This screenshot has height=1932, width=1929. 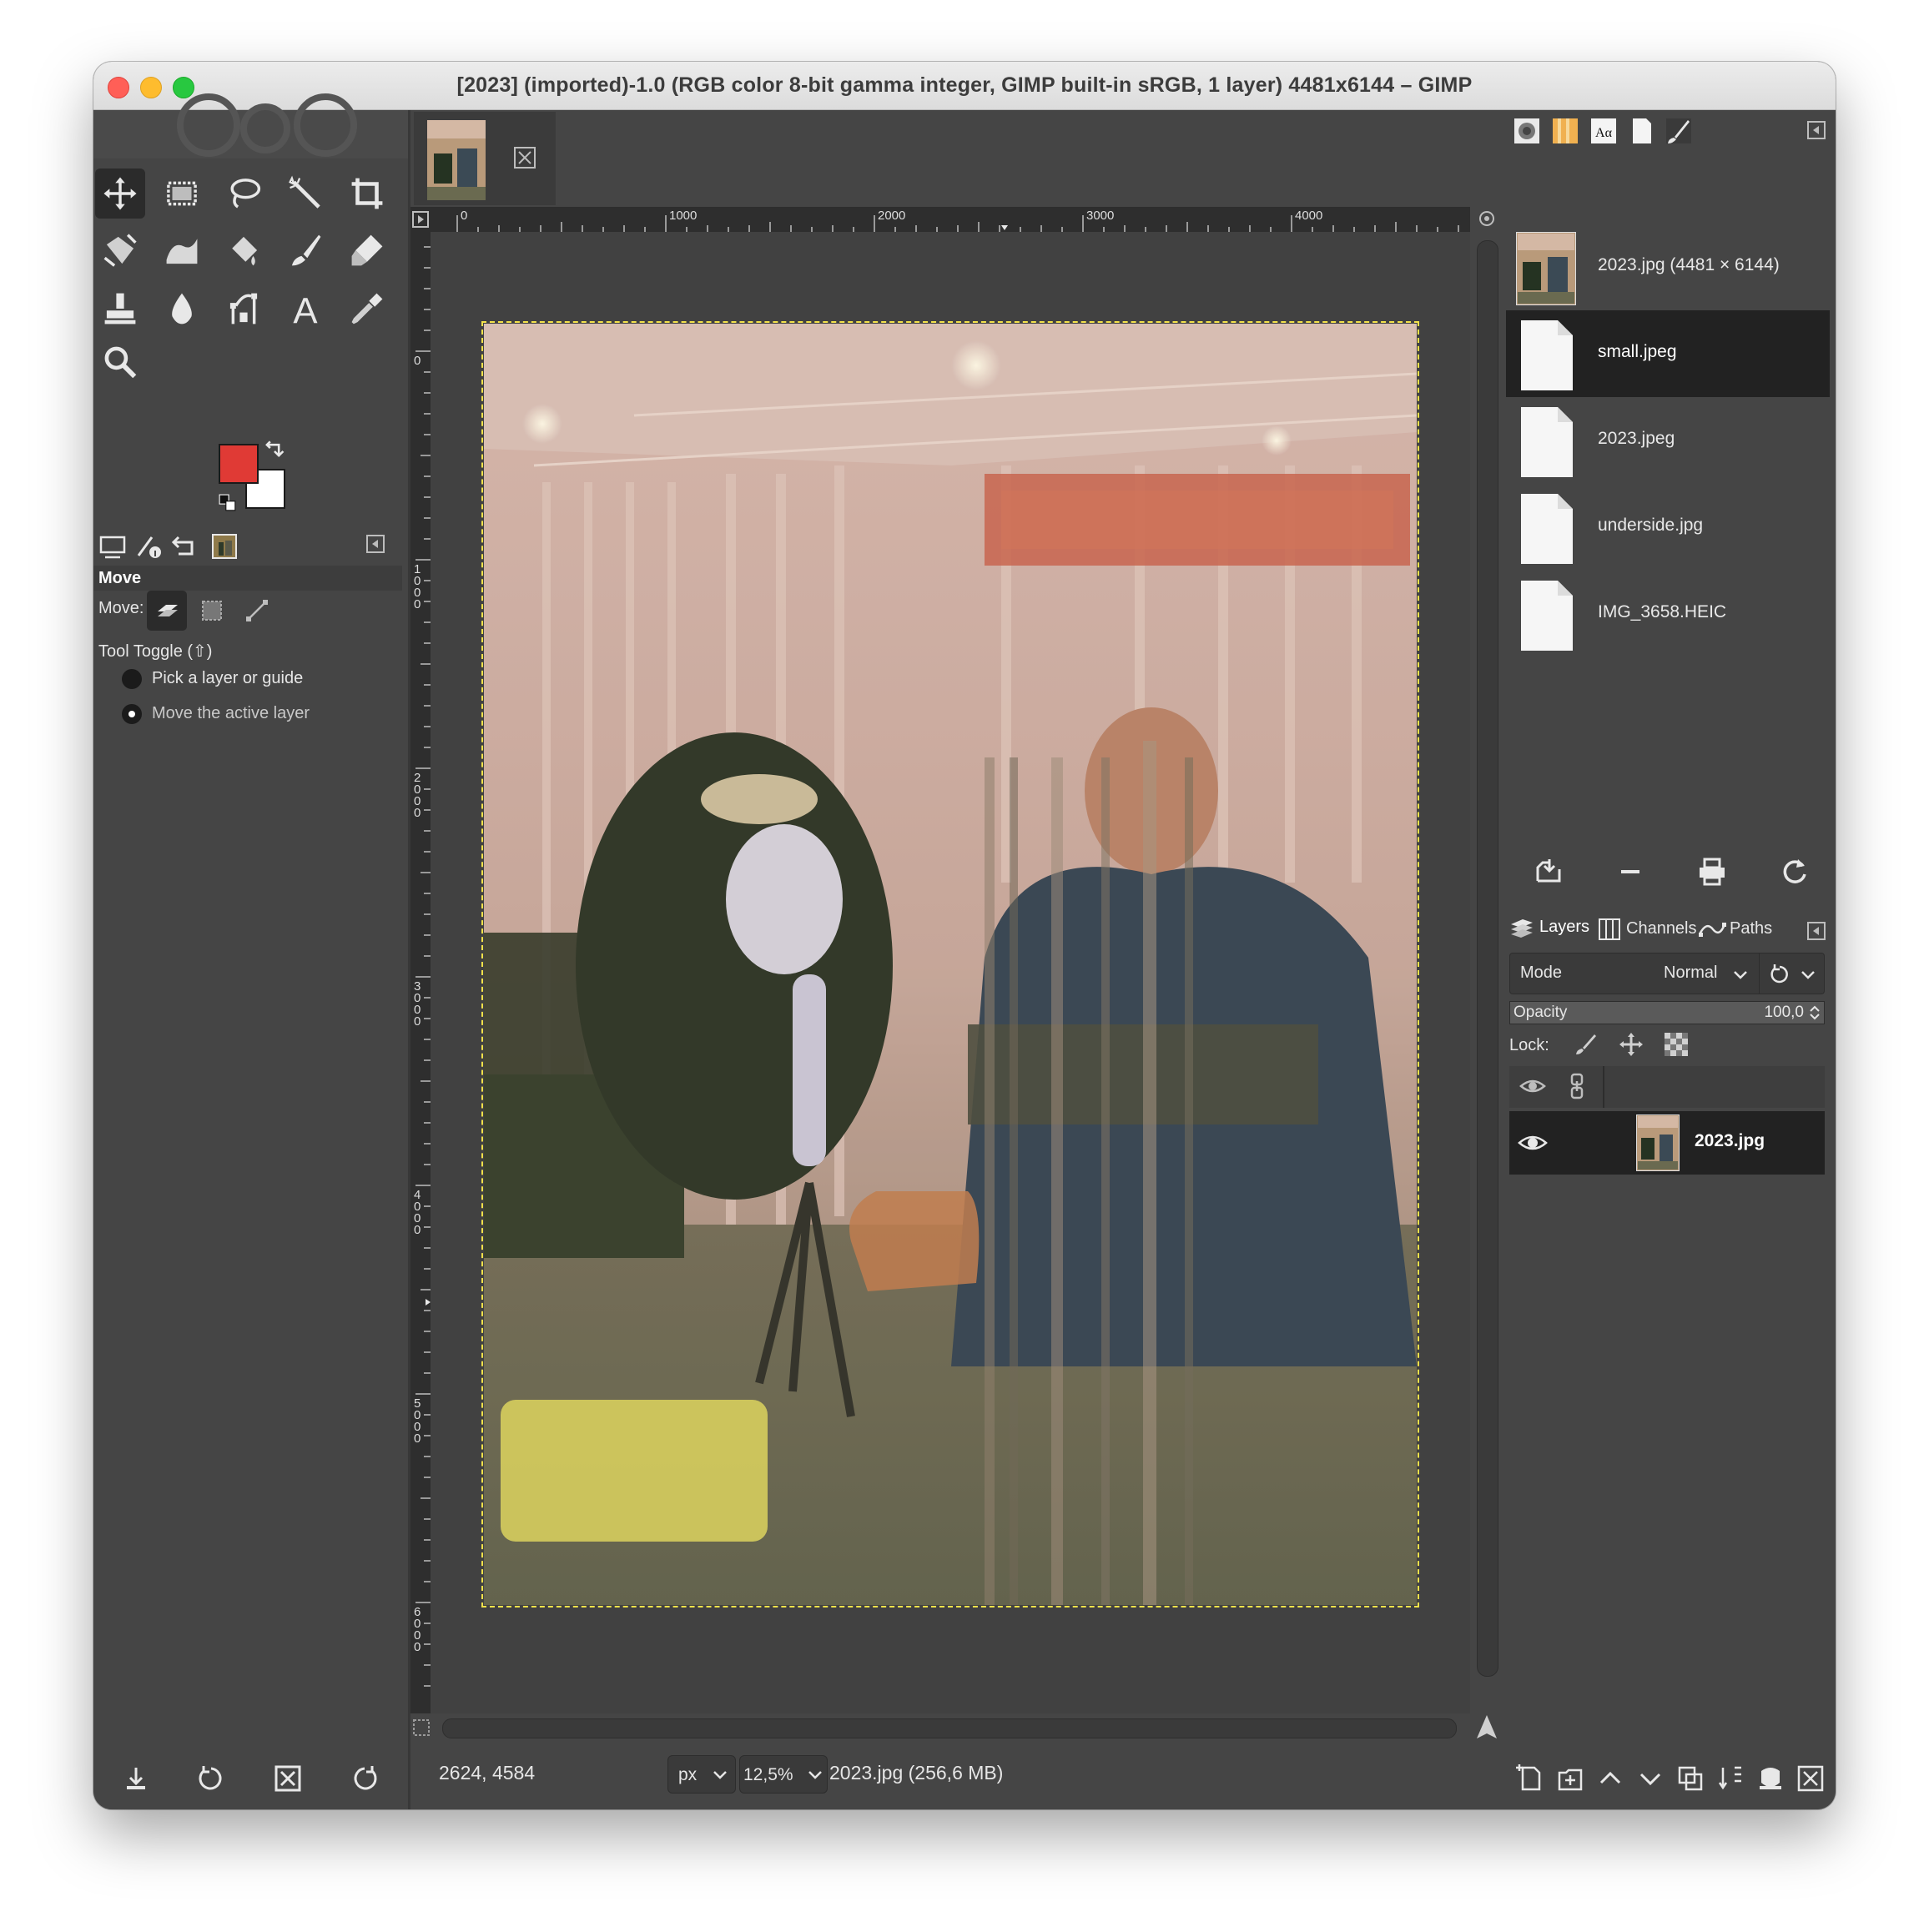 What do you see at coordinates (1527, 131) in the screenshot?
I see `brushes-tab-icon` at bounding box center [1527, 131].